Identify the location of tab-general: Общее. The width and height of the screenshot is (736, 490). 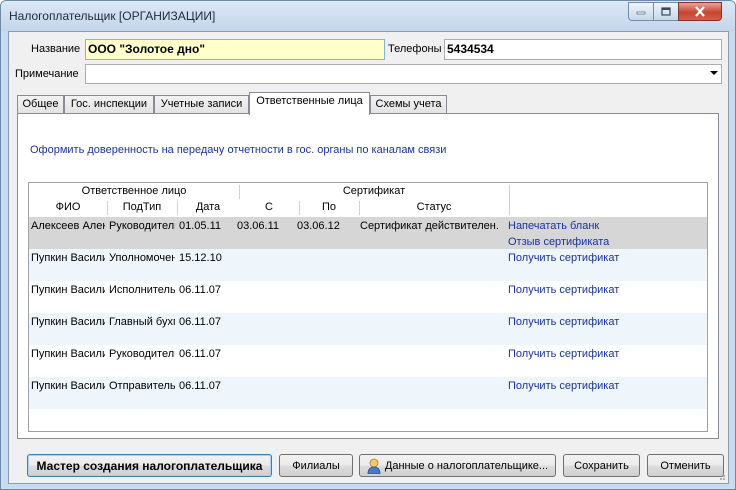
(40, 104).